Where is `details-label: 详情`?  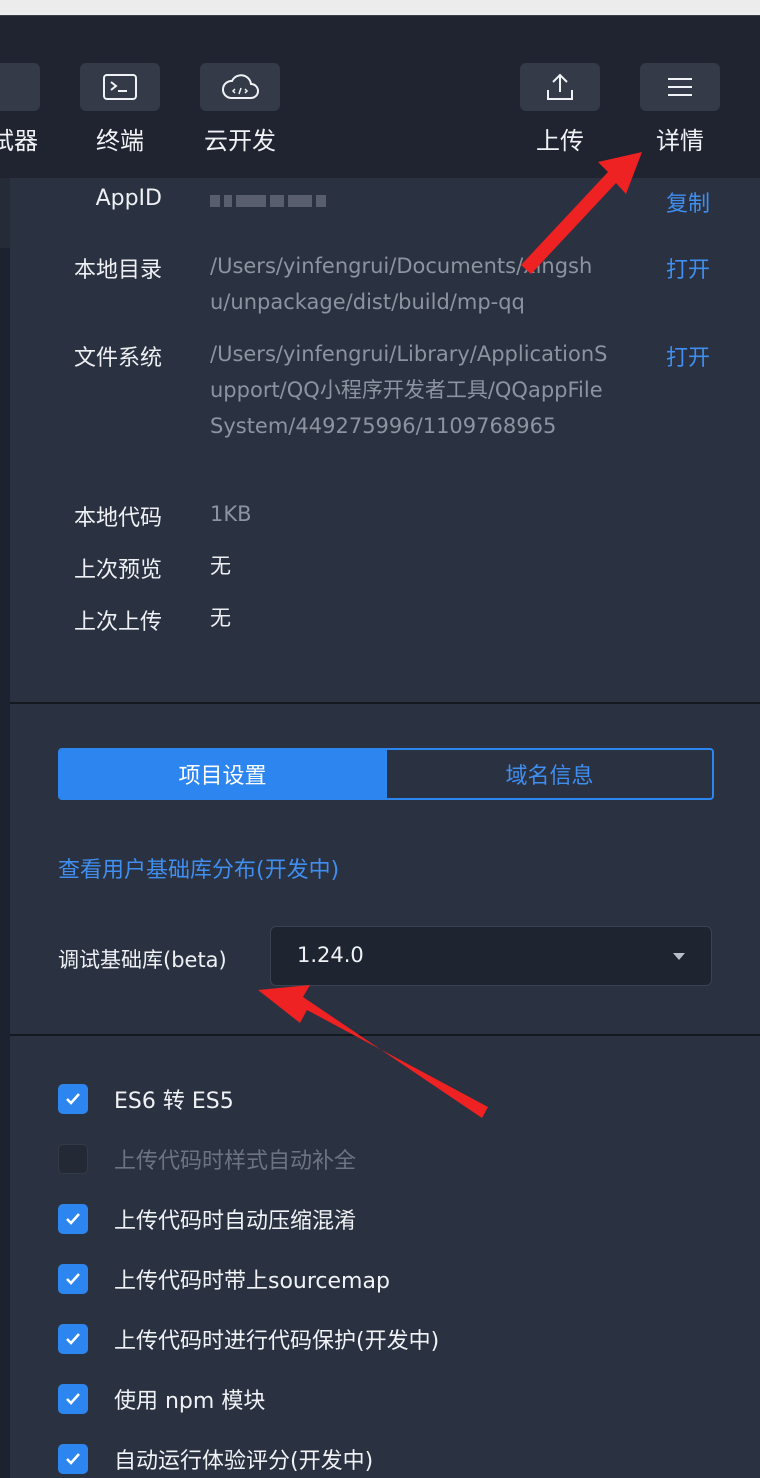 details-label: 详情 is located at coordinates (680, 141).